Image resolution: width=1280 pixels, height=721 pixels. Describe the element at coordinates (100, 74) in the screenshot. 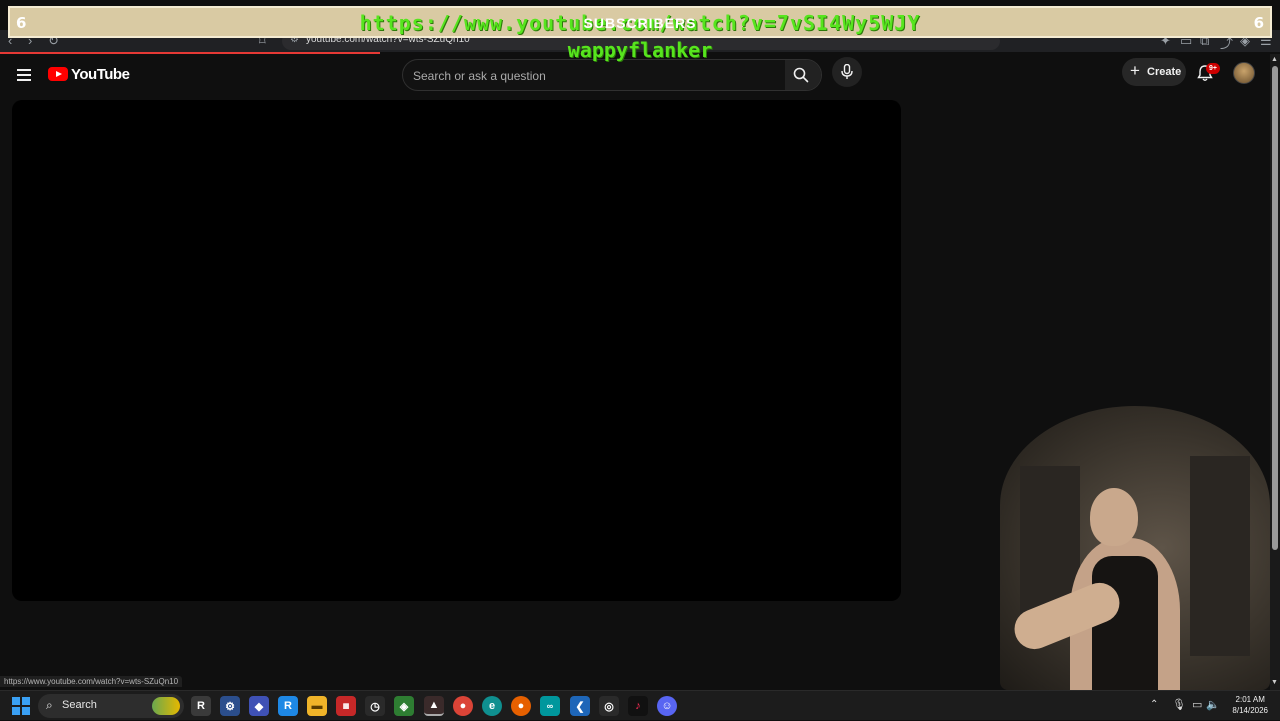

I see `youtube-logo-text: YouTube` at that location.